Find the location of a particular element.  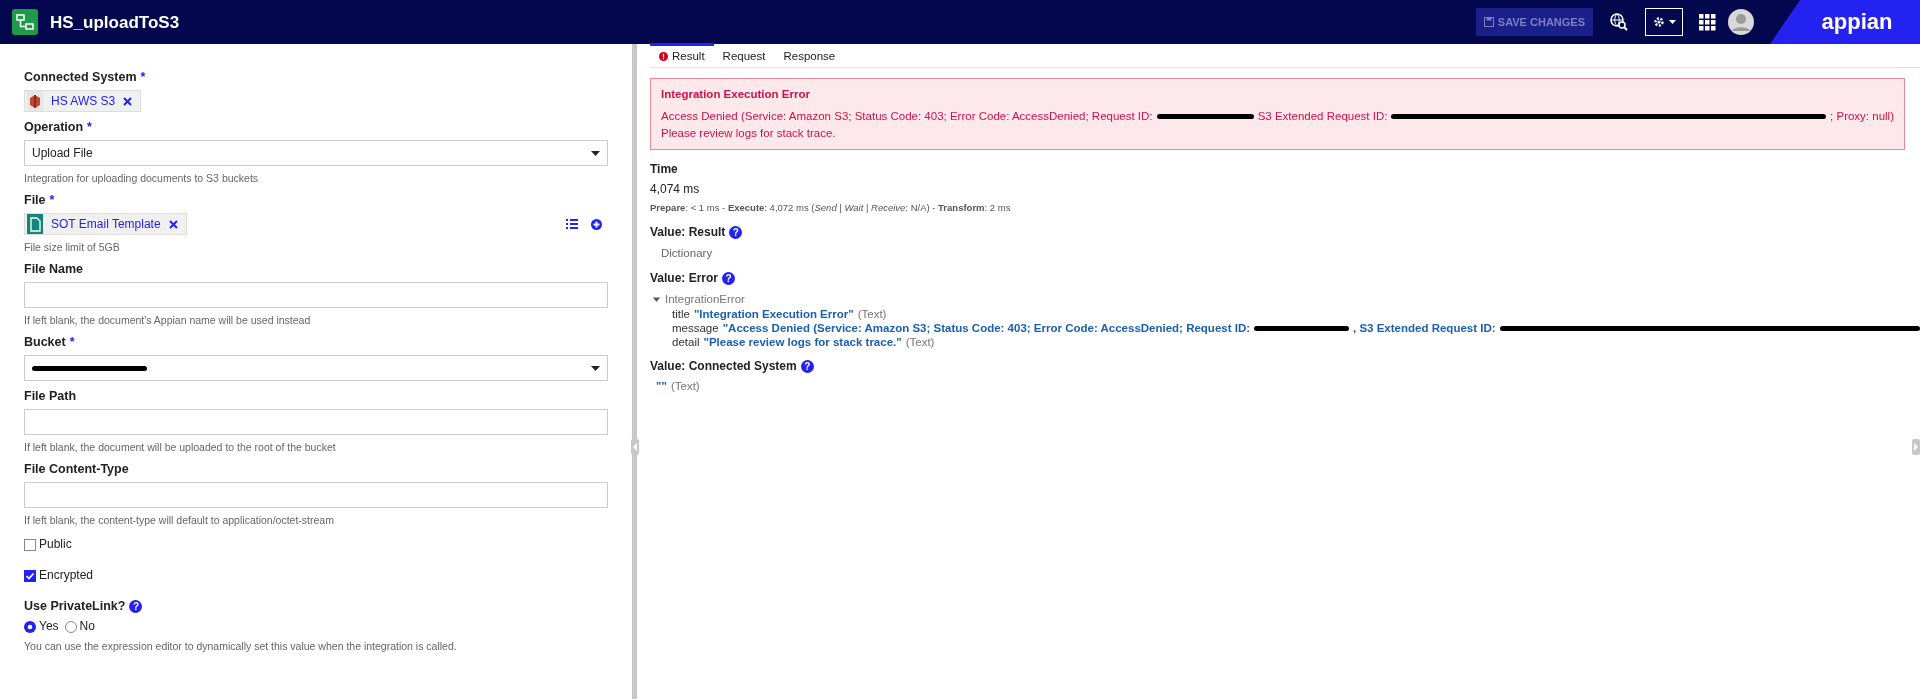

settings-menu-button is located at coordinates (1664, 22).